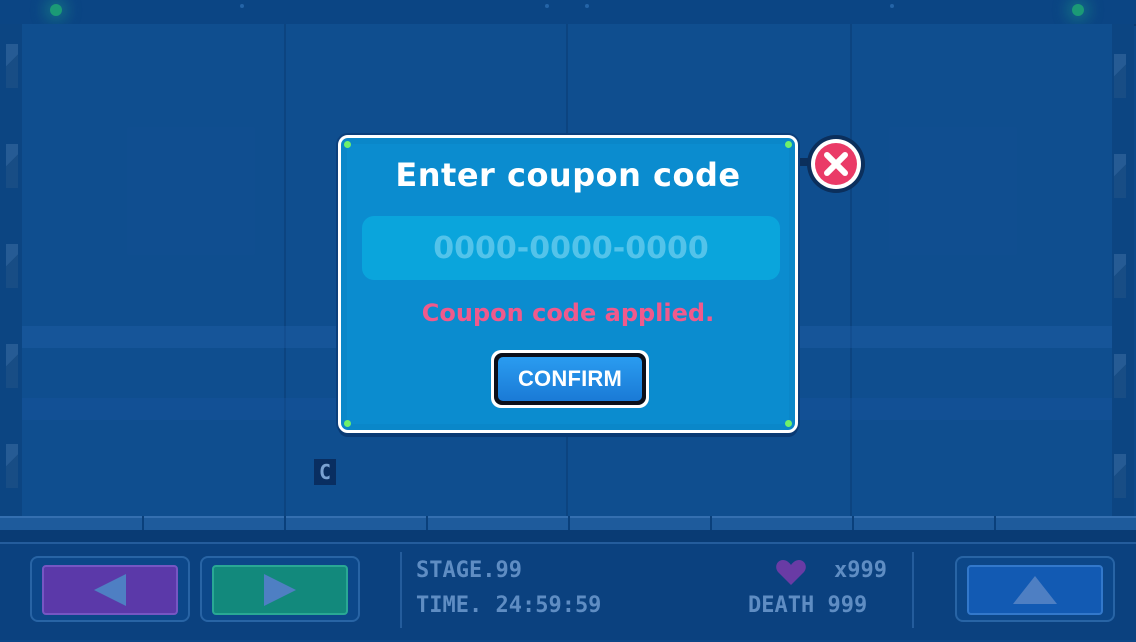 This screenshot has width=1136, height=642. I want to click on close-button-ring, so click(836, 164).